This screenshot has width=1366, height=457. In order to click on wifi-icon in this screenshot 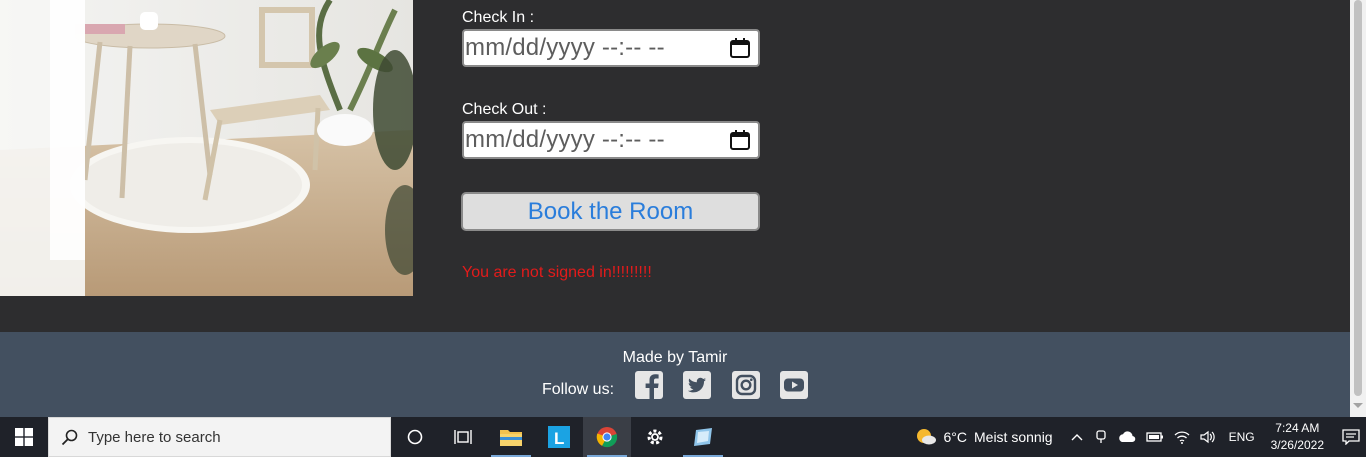, I will do `click(1182, 437)`.